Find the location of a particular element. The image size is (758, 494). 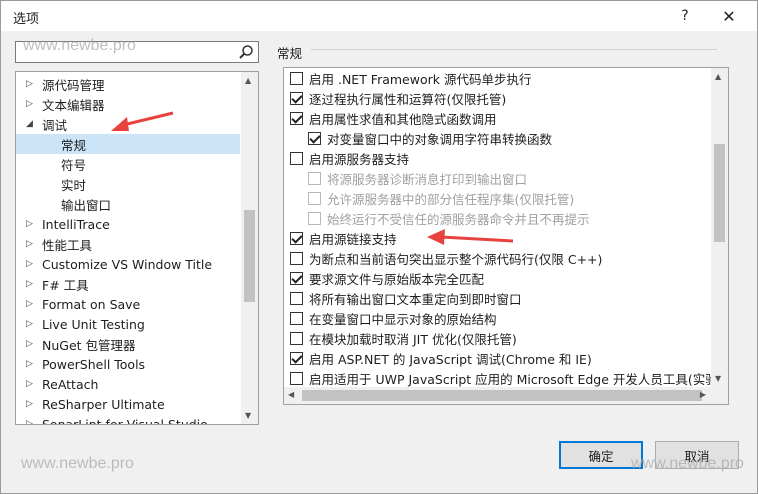

option-row: 将源服务器诊断消息打印到输出窗口 is located at coordinates (417, 178).